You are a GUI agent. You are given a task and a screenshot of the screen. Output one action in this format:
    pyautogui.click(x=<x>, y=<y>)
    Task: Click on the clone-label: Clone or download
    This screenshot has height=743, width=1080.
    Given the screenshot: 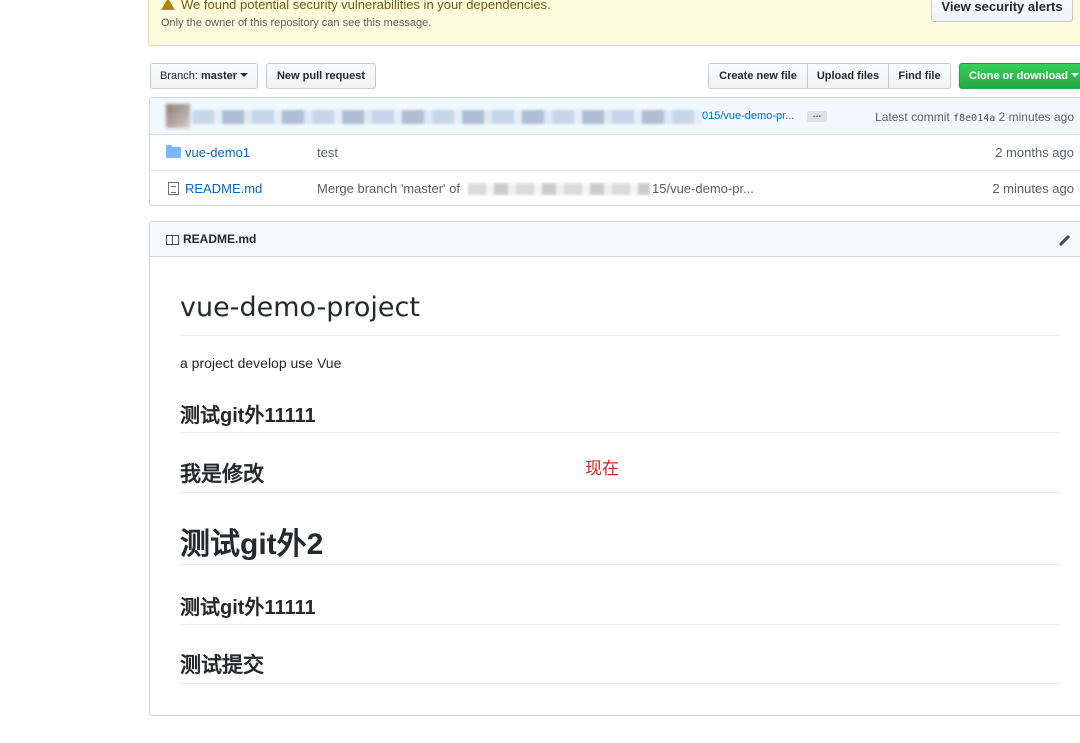 What is the action you would take?
    pyautogui.click(x=1018, y=76)
    